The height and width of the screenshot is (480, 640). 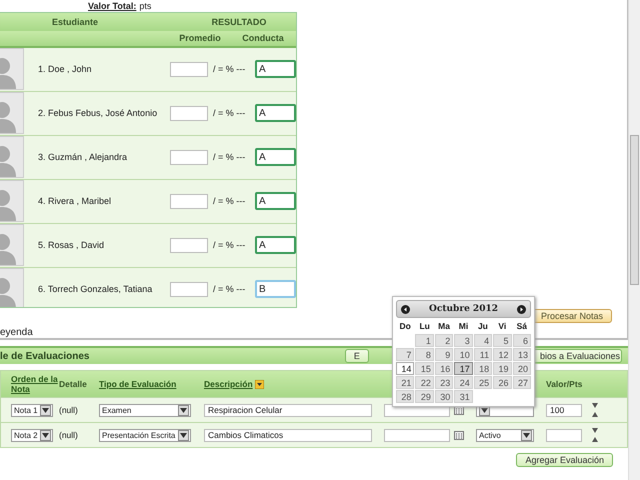 I want to click on day-cell: 12, so click(x=502, y=354).